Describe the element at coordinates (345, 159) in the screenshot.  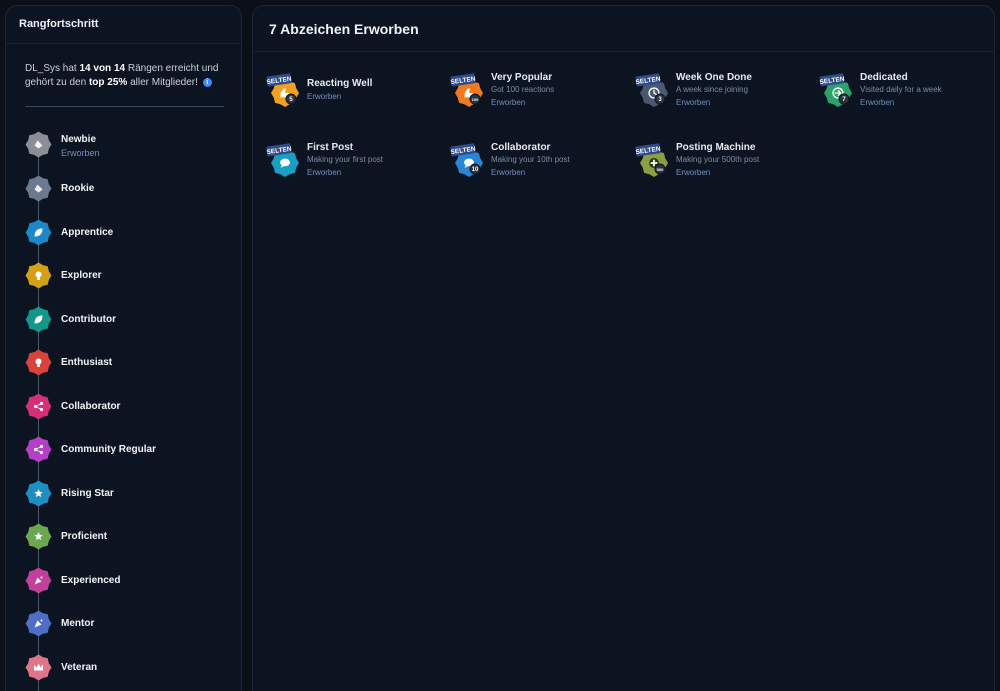
I see `achievement-description: Making your first post` at that location.